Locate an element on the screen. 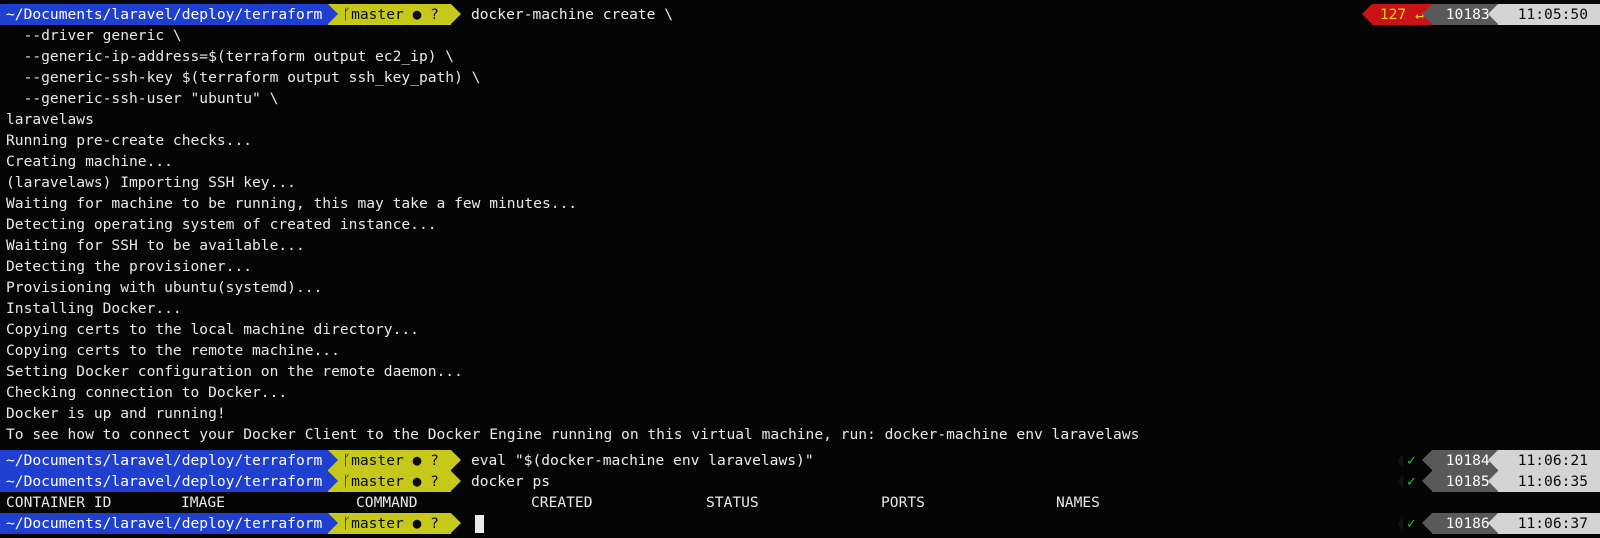  prompt-time: 11:05:50 is located at coordinates (1543, 14).